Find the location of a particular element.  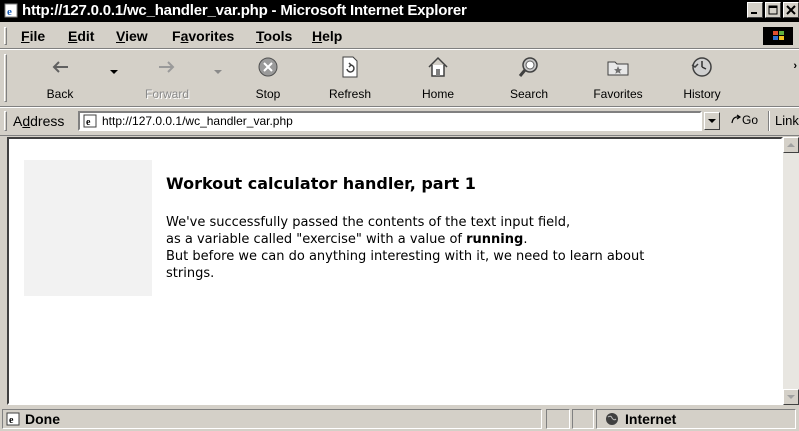

page-done-icon: e is located at coordinates (13, 419).